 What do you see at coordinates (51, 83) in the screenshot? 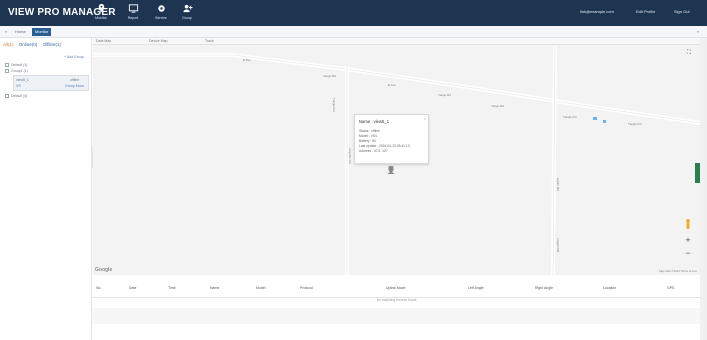
I see `device-list-item: view5_1 offline VS Group Move` at bounding box center [51, 83].